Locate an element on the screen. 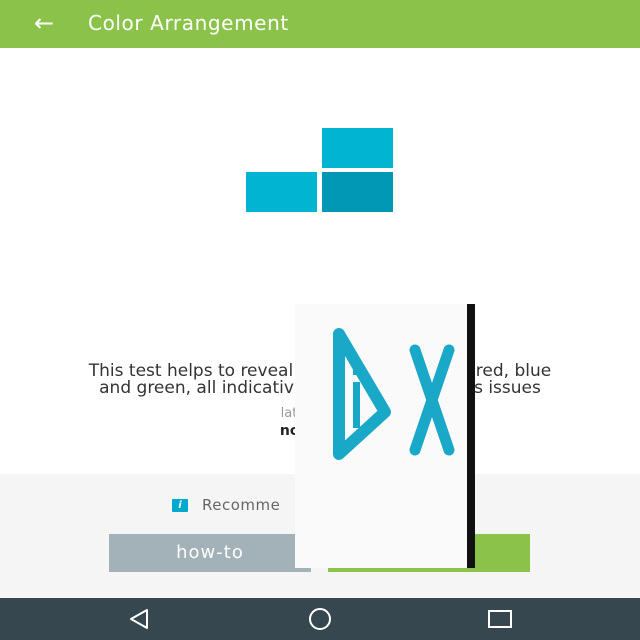 Image resolution: width=640 pixels, height=640 pixels. nav-home-button is located at coordinates (320, 619).